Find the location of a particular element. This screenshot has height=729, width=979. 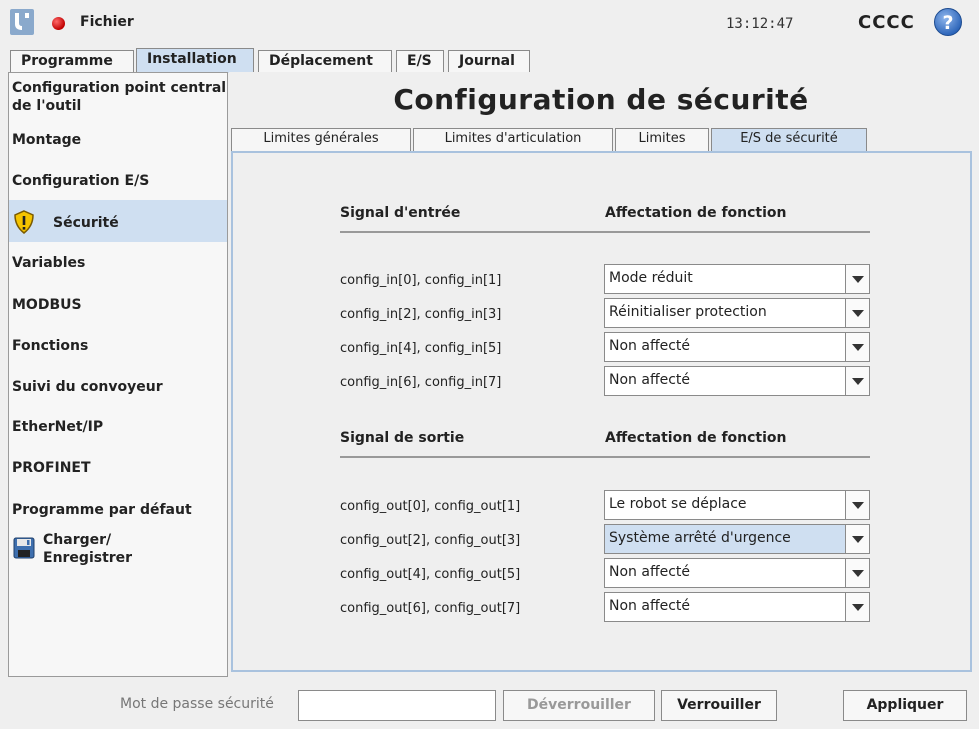

file-menu: Fichier is located at coordinates (107, 22).